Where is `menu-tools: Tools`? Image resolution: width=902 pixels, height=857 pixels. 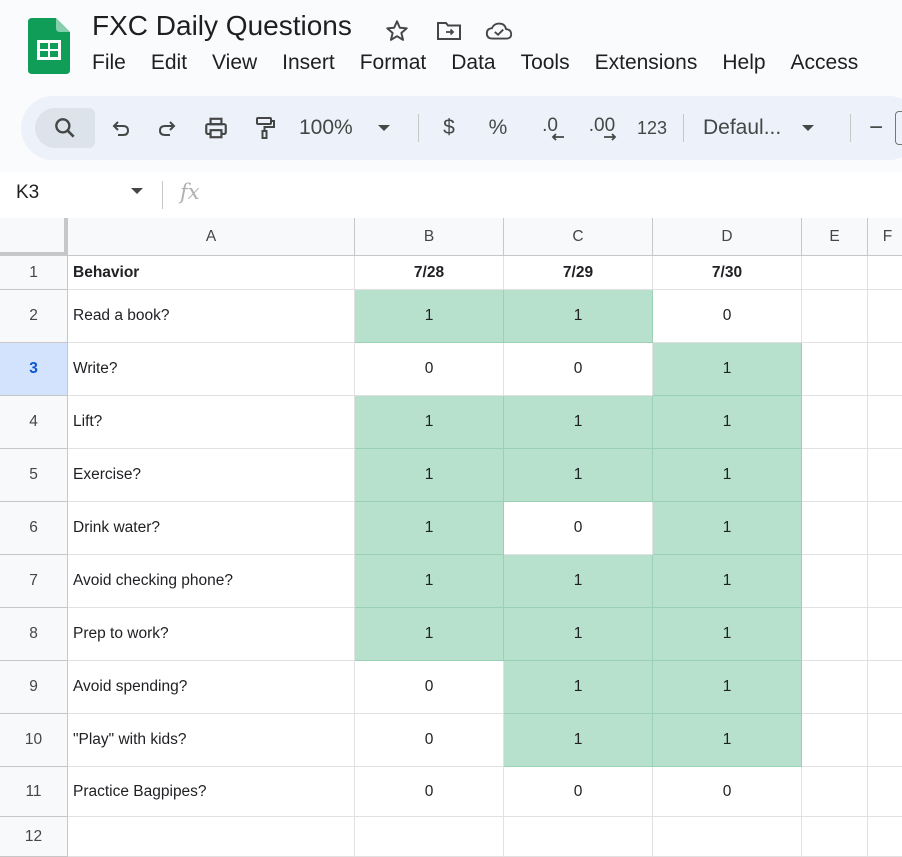
menu-tools: Tools is located at coordinates (545, 66).